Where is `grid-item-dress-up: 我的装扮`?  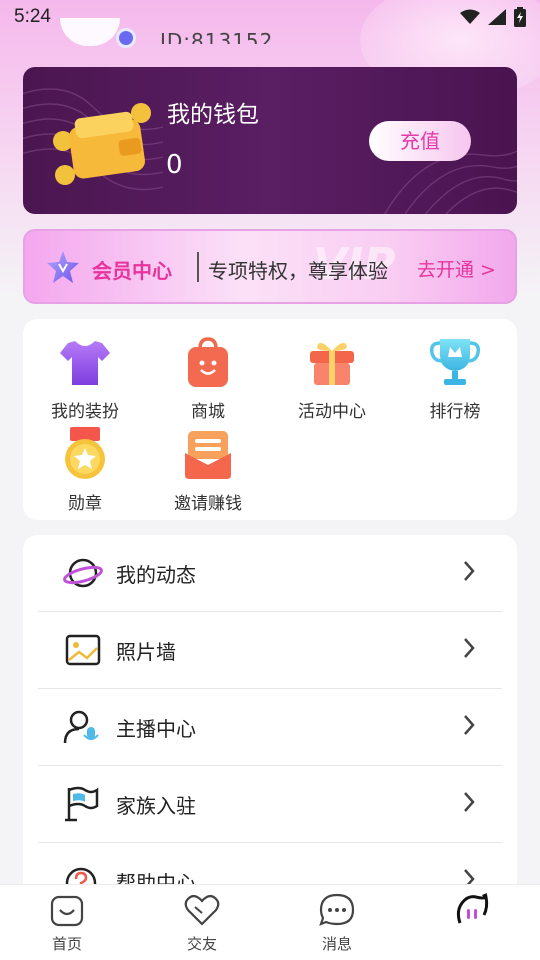
grid-item-dress-up: 我的装扮 is located at coordinates (85, 378).